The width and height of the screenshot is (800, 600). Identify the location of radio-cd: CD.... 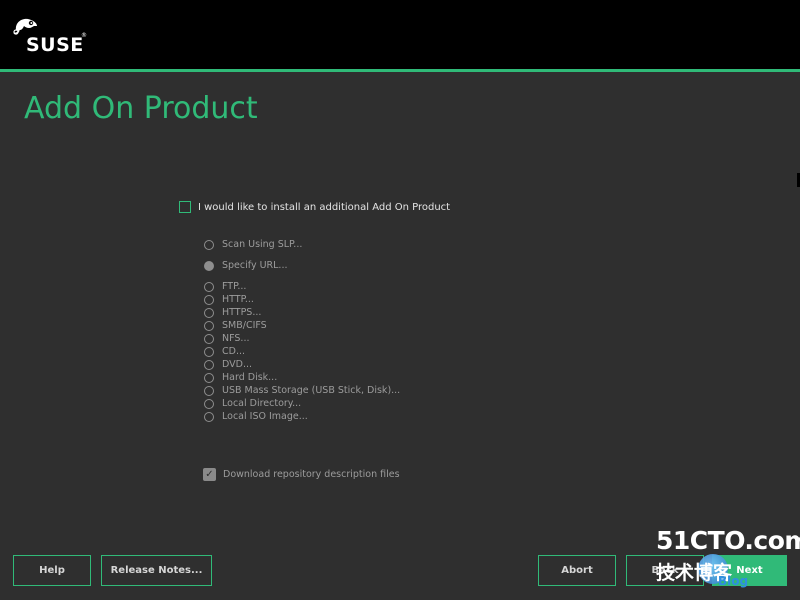
(224, 351).